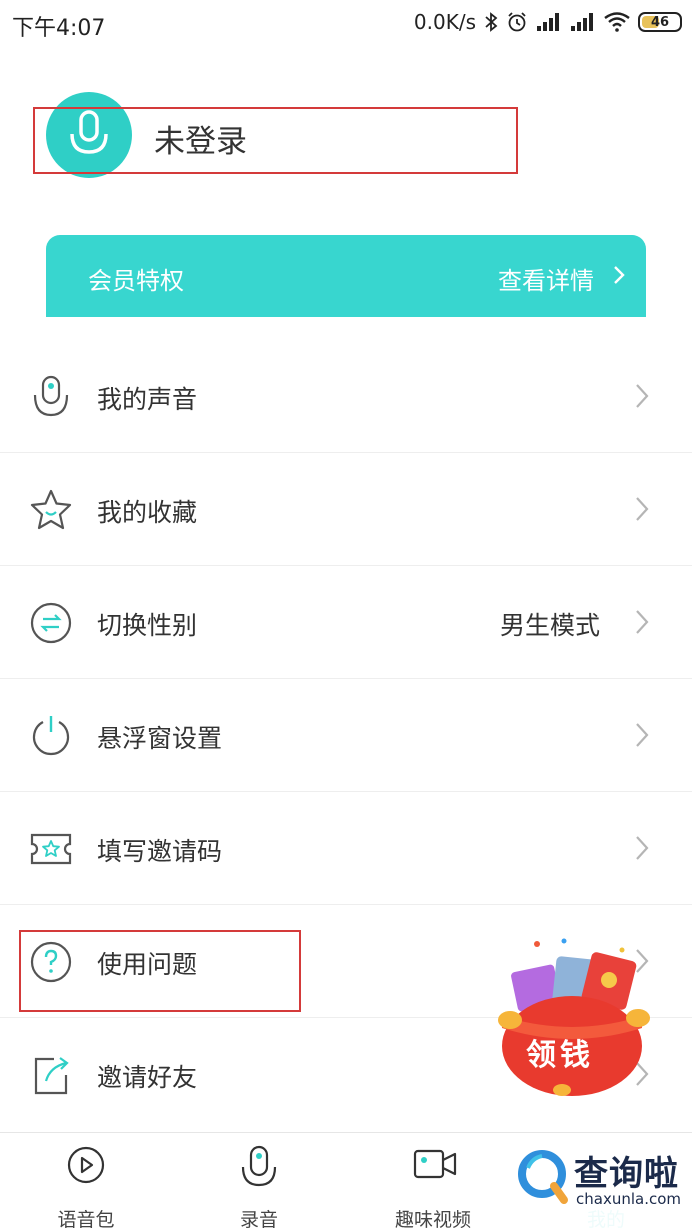 This screenshot has height=1230, width=692. What do you see at coordinates (346, 396) in the screenshot?
I see `menu-item-my-voice: 我的声音` at bounding box center [346, 396].